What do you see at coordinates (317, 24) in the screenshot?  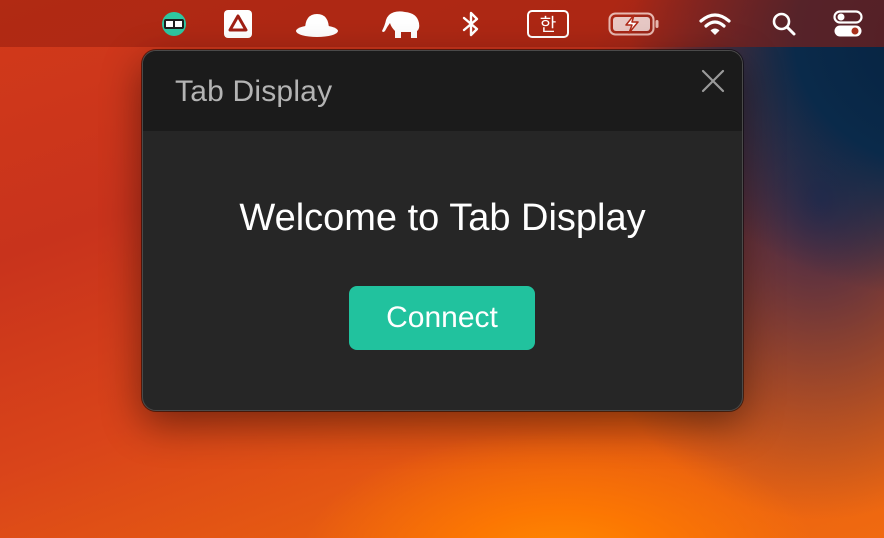 I see `hat-icon` at bounding box center [317, 24].